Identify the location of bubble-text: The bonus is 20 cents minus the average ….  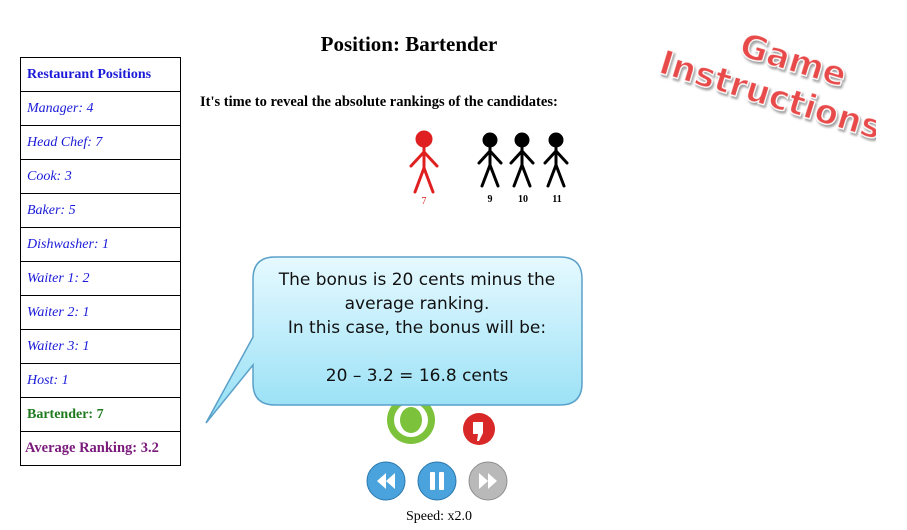
(417, 328).